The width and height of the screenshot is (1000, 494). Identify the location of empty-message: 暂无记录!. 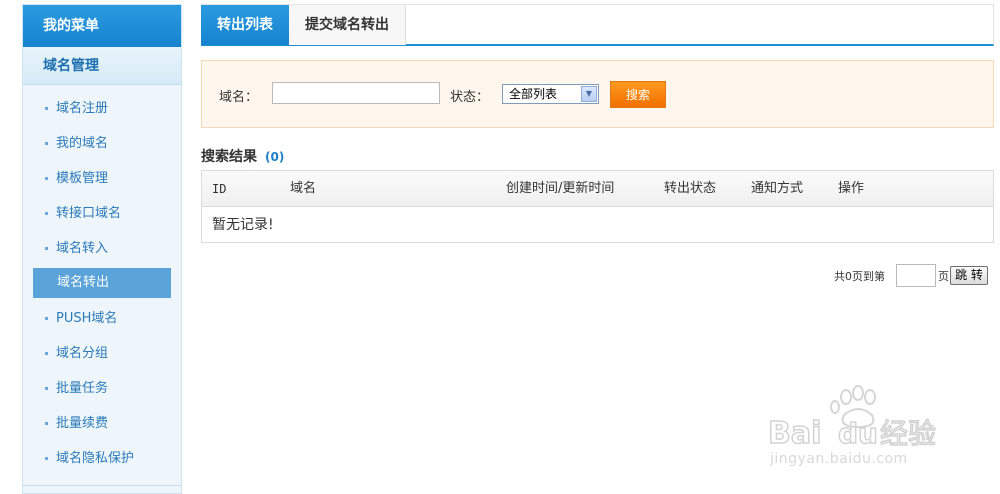
(243, 225).